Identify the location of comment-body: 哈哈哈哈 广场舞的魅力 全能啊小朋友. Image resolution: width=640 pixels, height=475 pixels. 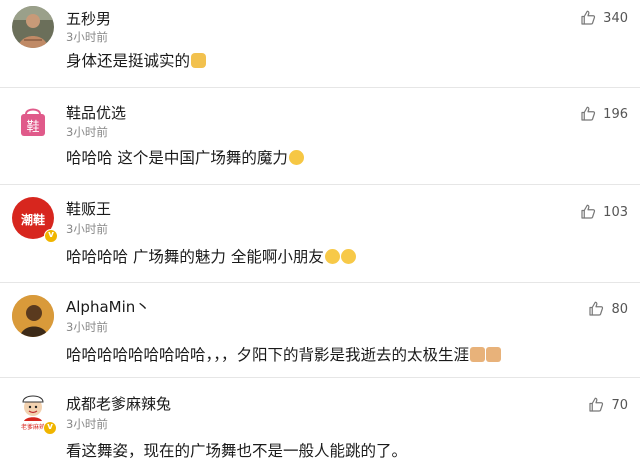
(195, 257).